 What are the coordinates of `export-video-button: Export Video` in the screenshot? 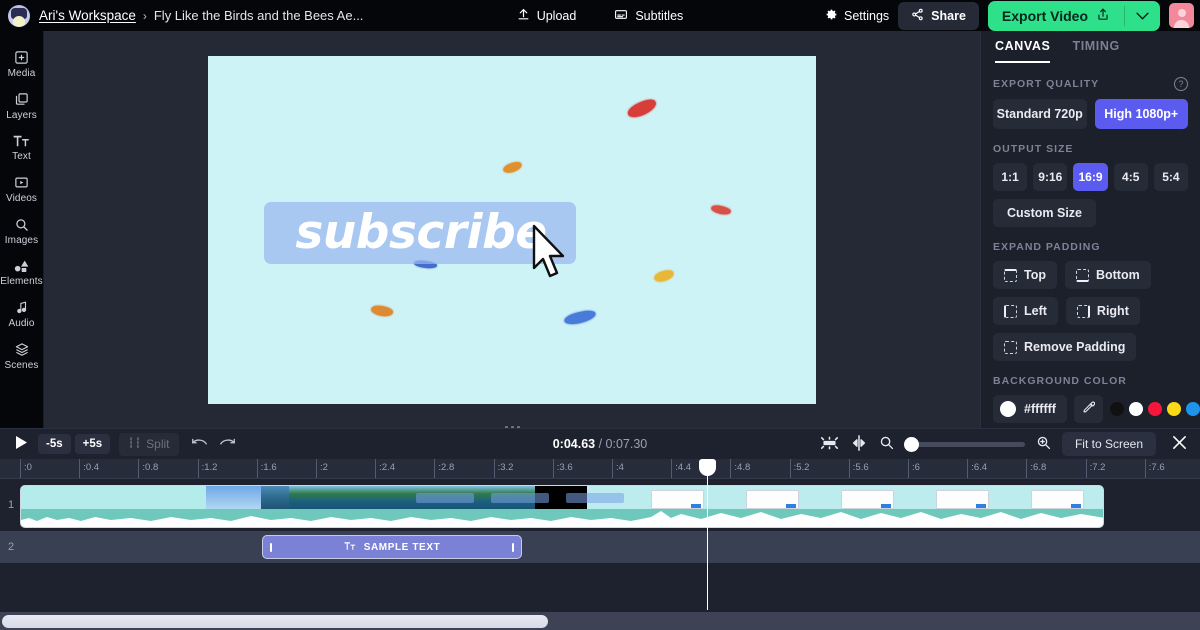 It's located at (1056, 16).